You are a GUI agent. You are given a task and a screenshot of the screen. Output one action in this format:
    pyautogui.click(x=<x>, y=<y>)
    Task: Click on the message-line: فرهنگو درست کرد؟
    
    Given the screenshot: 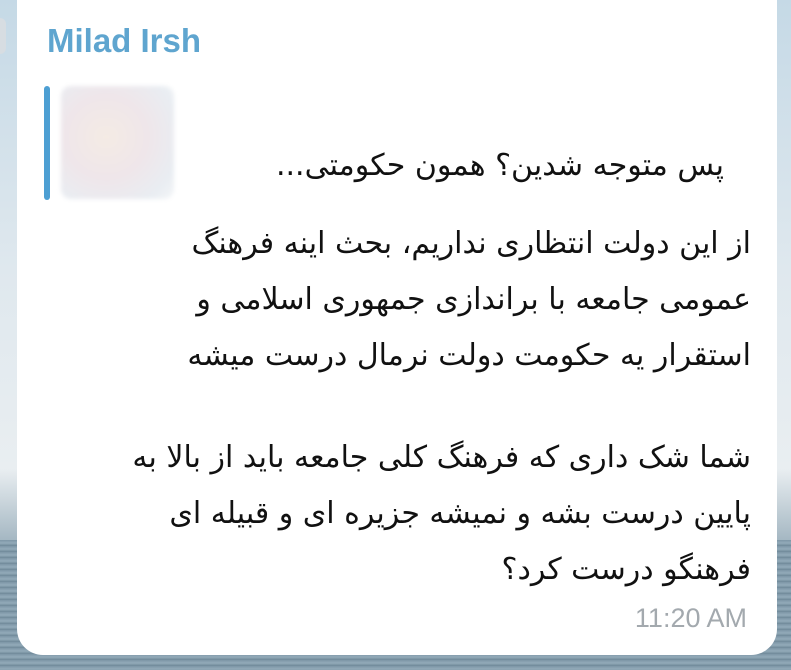 What is the action you would take?
    pyautogui.click(x=626, y=569)
    